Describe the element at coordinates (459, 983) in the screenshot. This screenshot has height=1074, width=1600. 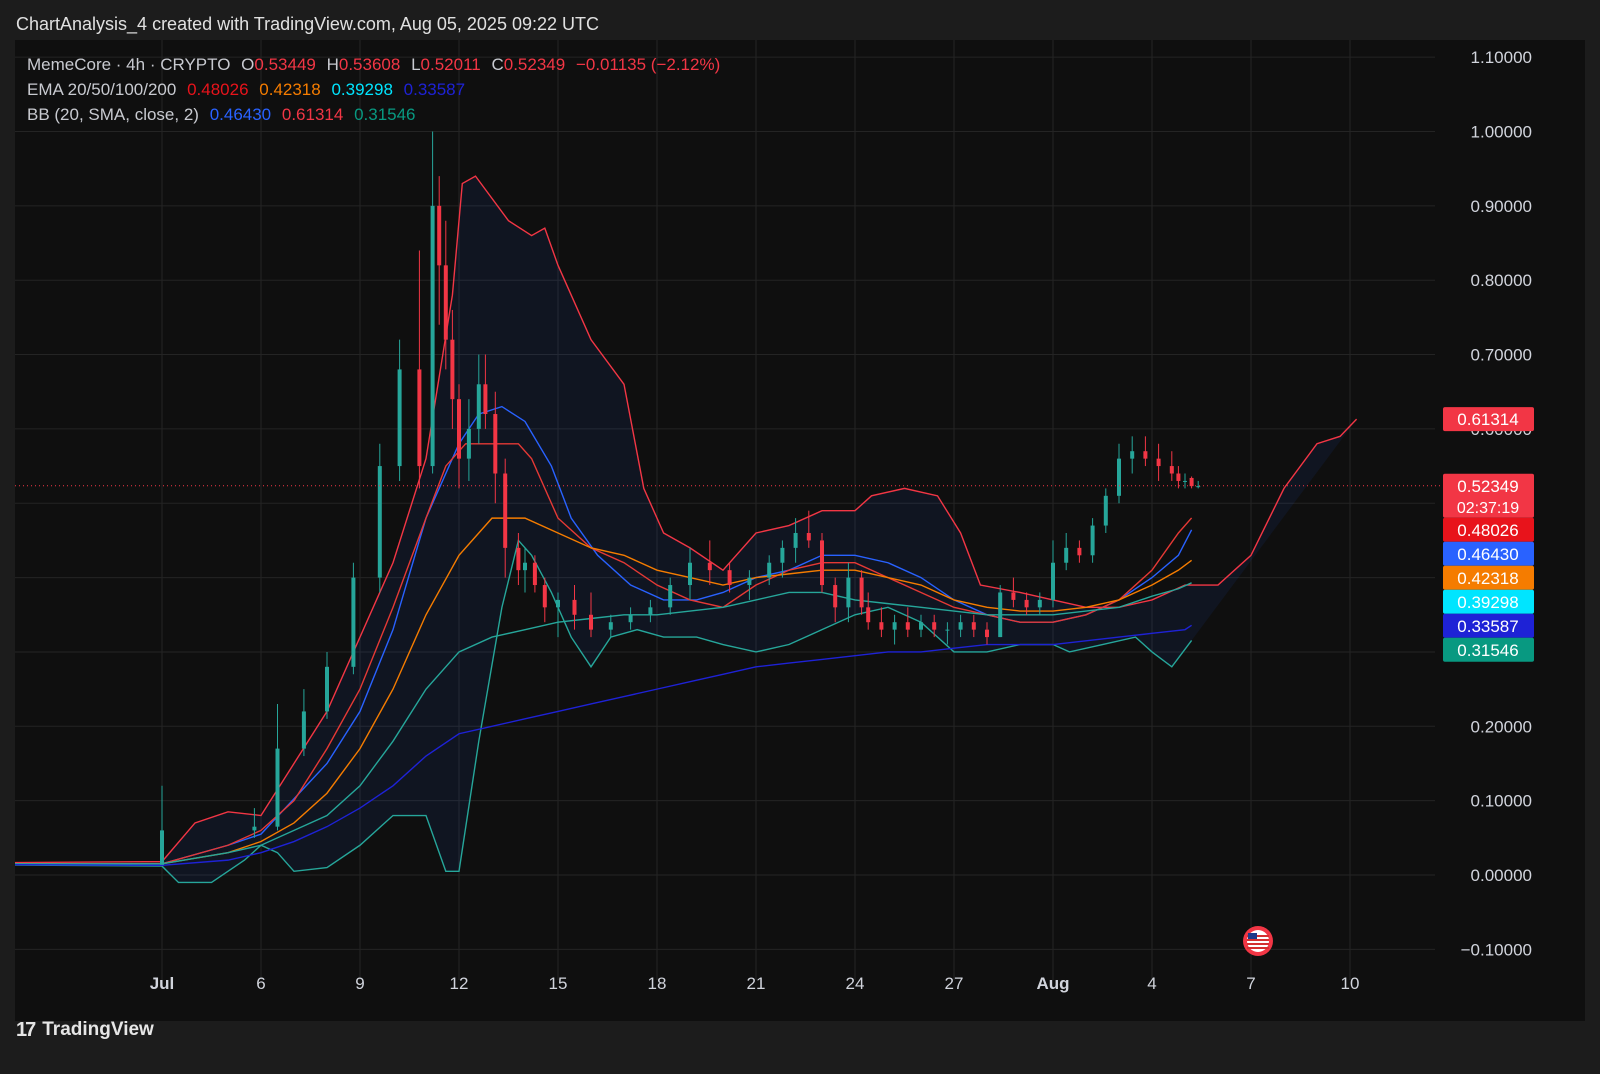
I see `x-tick-label: 12` at that location.